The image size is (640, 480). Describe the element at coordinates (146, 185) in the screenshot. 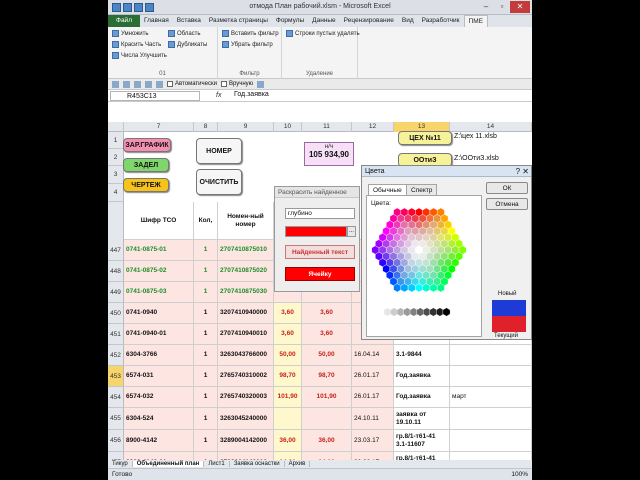

I see `chertezh-button: ЧЕРТЕЖ` at that location.